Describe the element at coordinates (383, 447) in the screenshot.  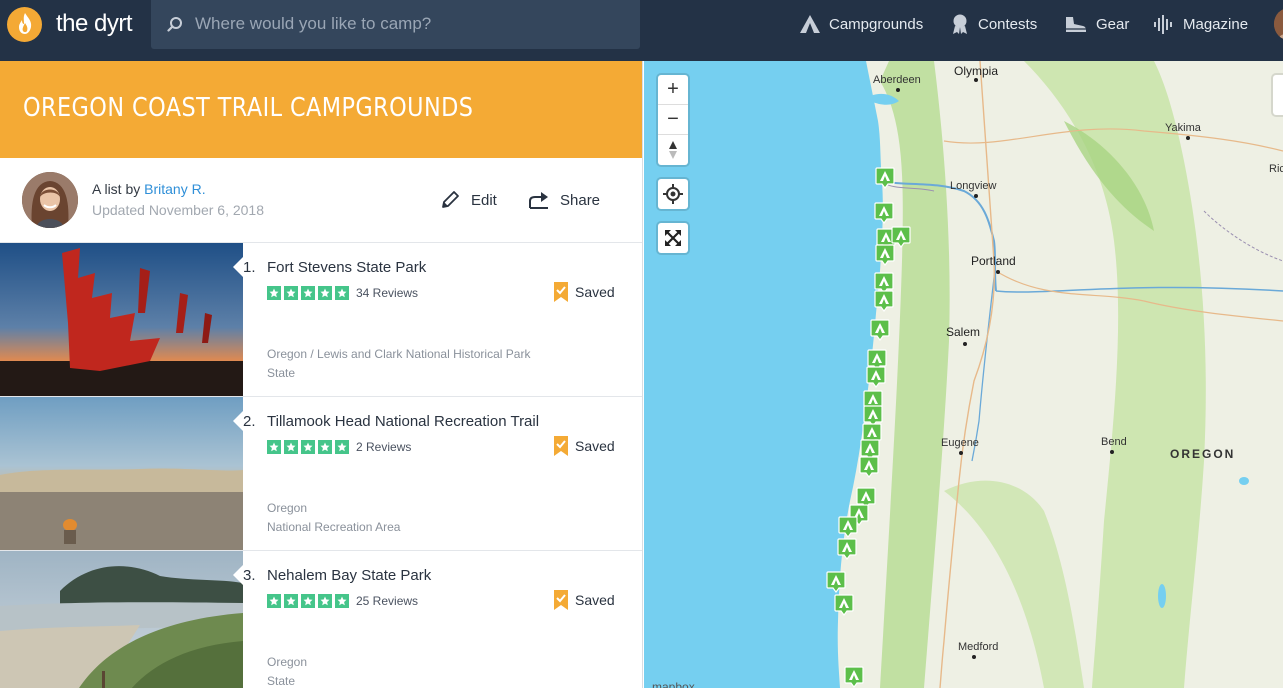
I see `review-count: 2 Reviews` at that location.